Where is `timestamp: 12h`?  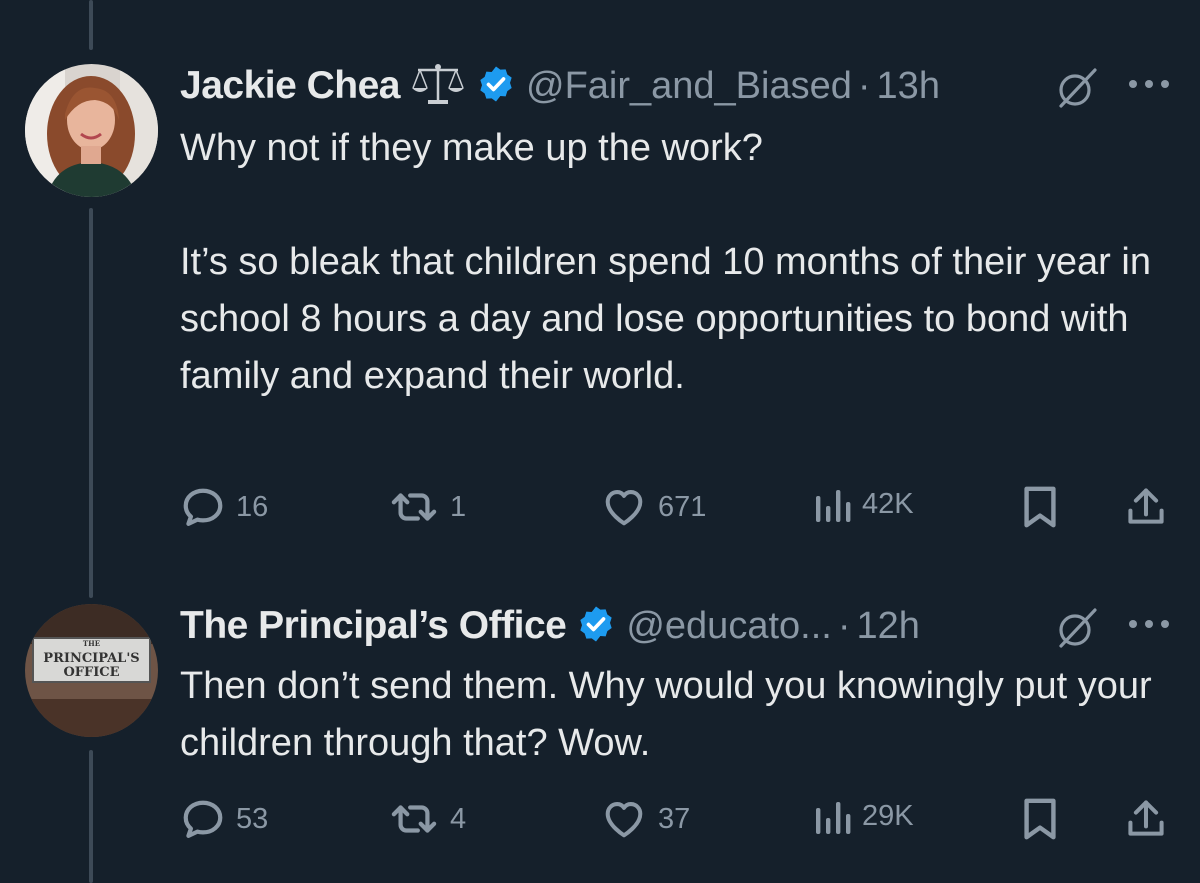
timestamp: 12h is located at coordinates (887, 626).